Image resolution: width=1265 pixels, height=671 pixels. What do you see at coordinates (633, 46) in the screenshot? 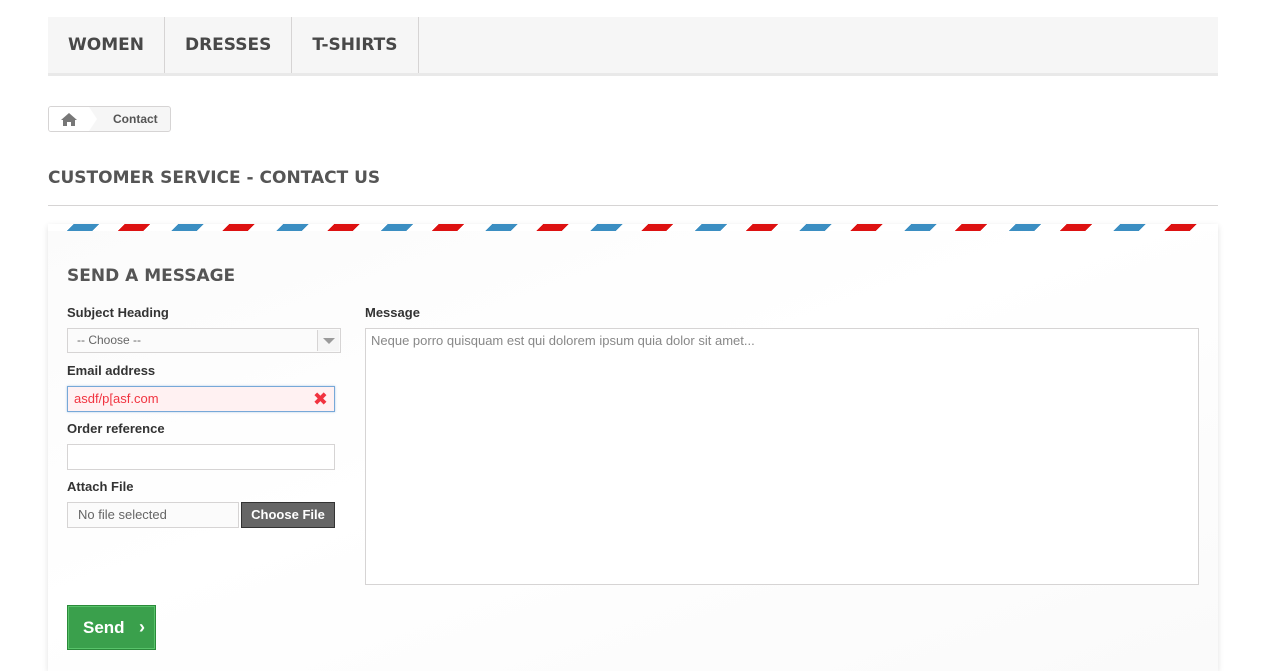
I see `top-menu: WOMEN DRESSES T-SHIRTS` at bounding box center [633, 46].